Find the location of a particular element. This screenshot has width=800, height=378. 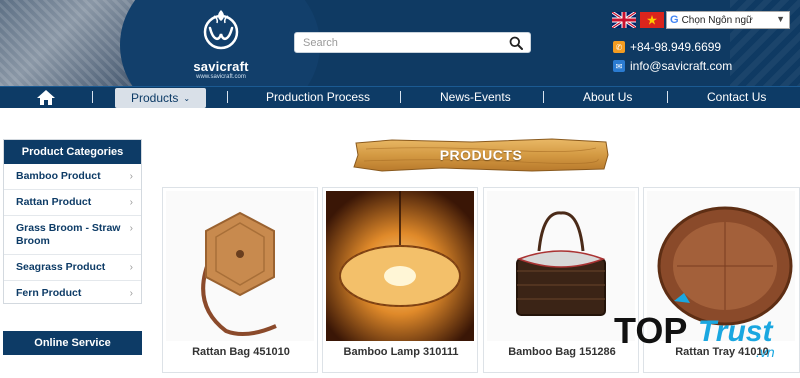

category-seagrass-product: Seagrass Product › is located at coordinates (72, 268).